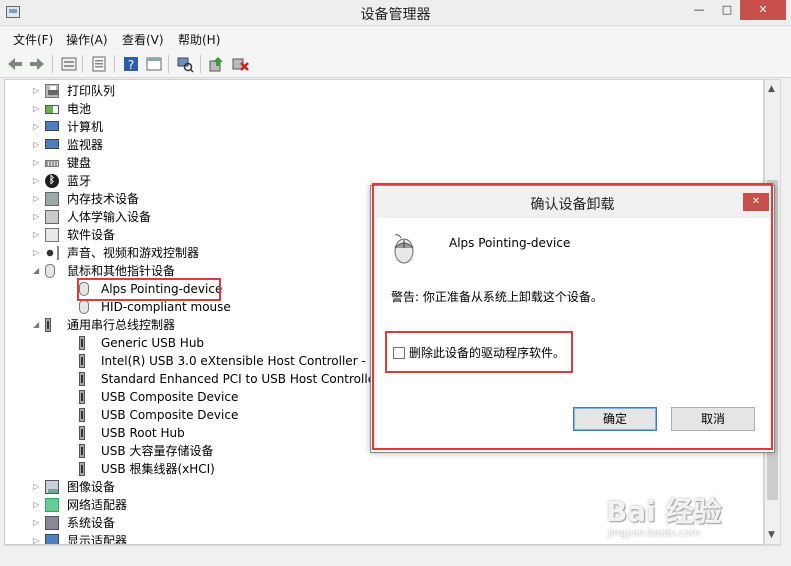  What do you see at coordinates (756, 202) in the screenshot?
I see `dialog-close-button: ✕` at bounding box center [756, 202].